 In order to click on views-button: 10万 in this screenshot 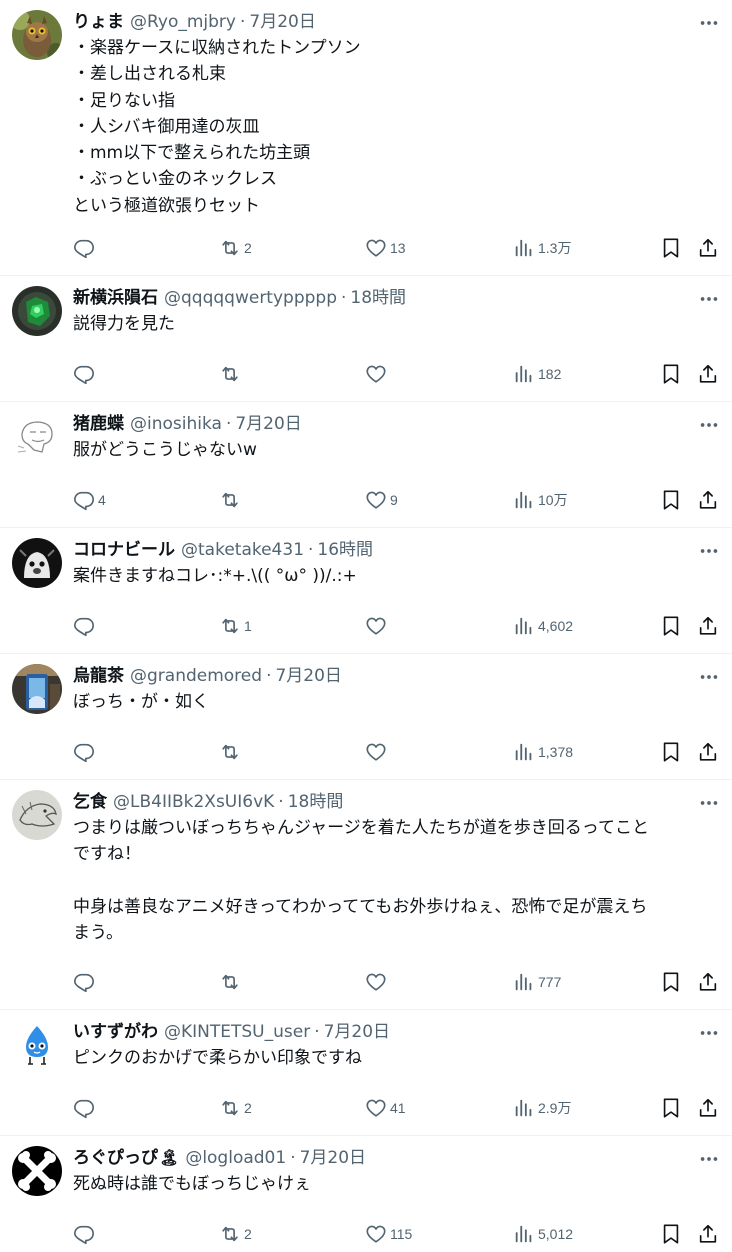, I will do `click(540, 500)`.